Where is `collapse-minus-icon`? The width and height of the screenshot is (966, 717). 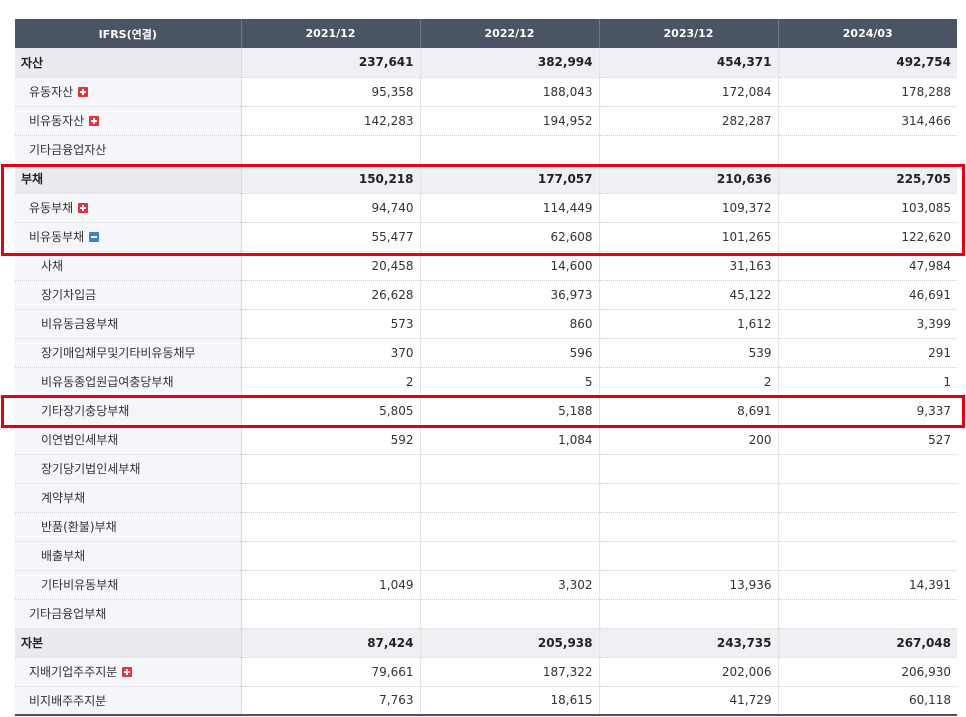
collapse-minus-icon is located at coordinates (94, 237).